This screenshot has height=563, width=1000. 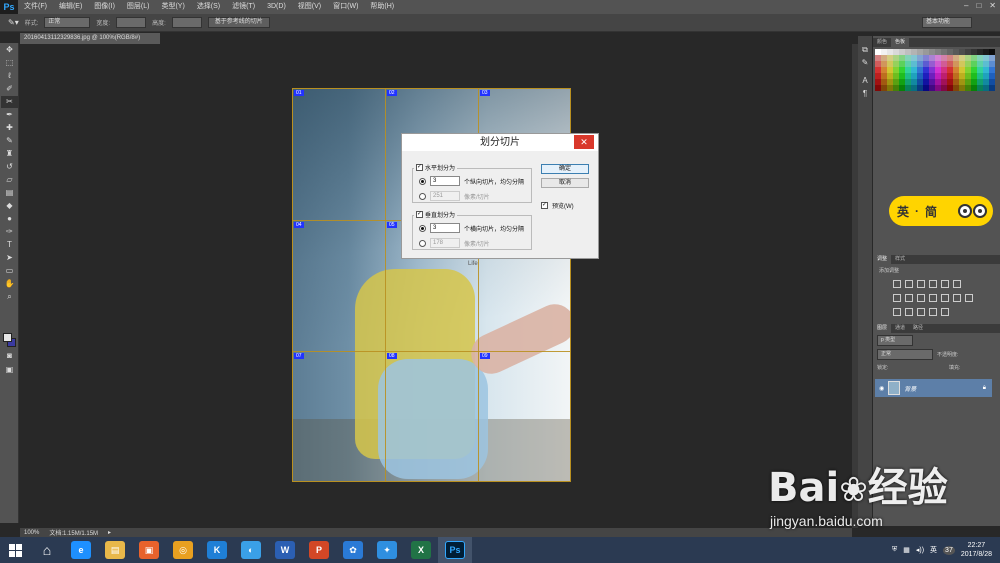 I want to click on layer-kind-select: p 类型, so click(x=895, y=340).